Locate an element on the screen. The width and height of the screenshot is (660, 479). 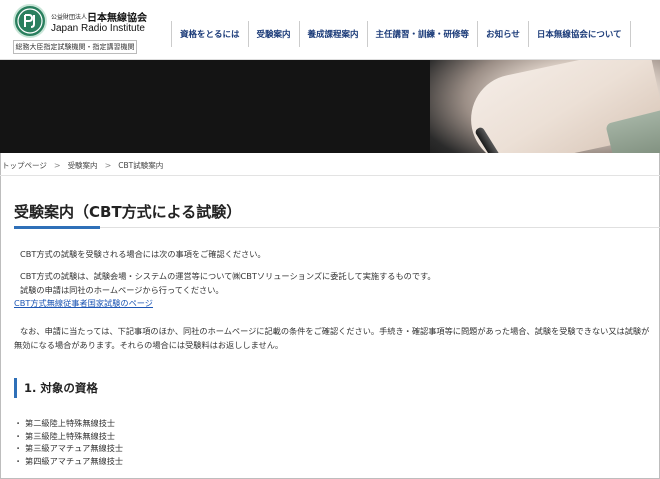
nav-item-exam-guide: 受験案内 is located at coordinates (273, 34).